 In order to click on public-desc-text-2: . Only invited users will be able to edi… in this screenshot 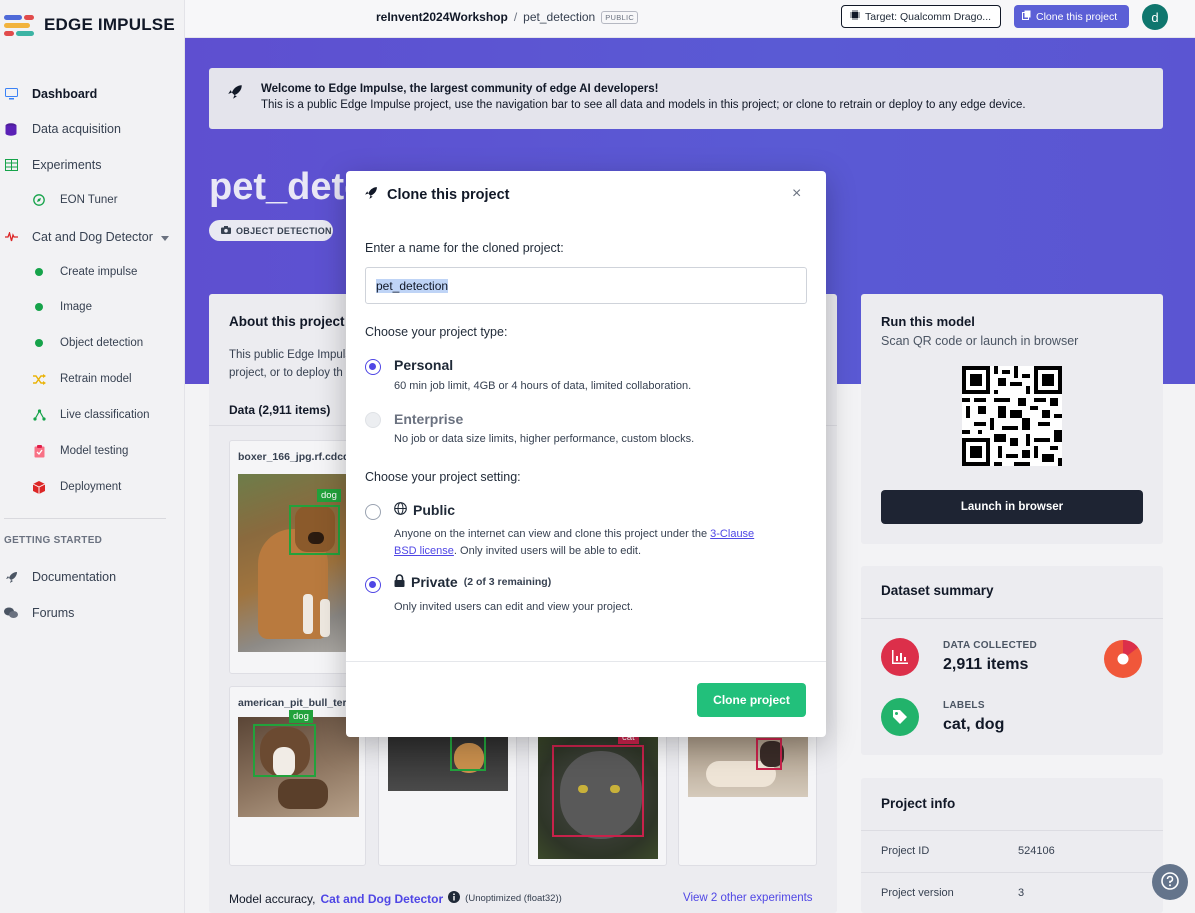, I will do `click(547, 551)`.